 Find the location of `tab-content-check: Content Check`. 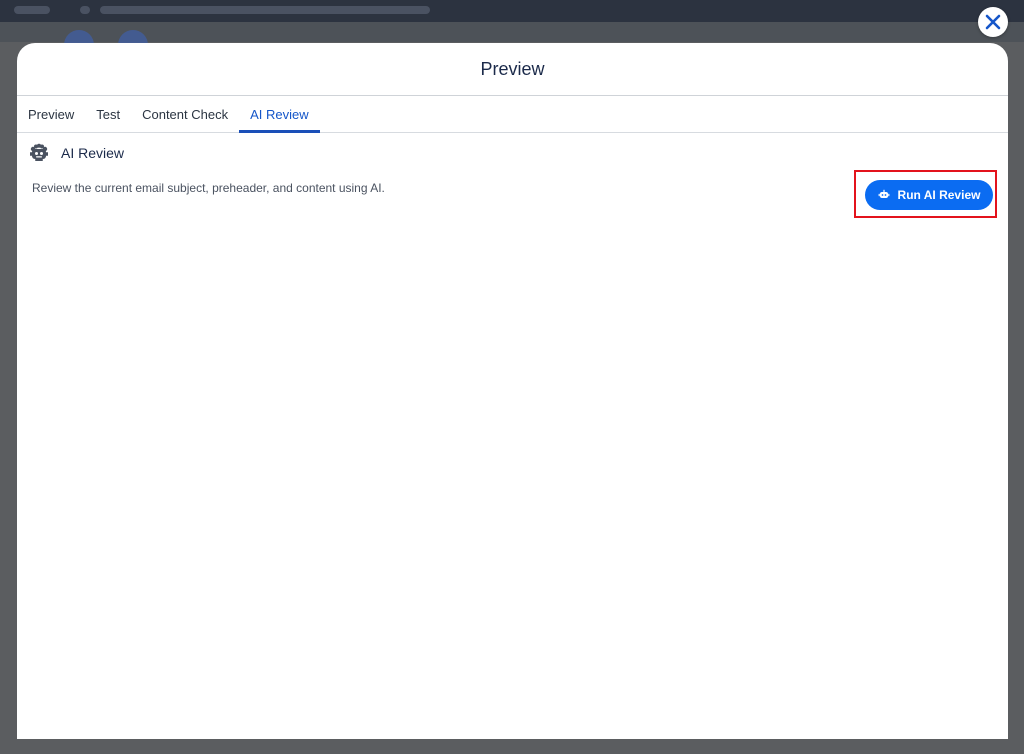

tab-content-check: Content Check is located at coordinates (185, 114).